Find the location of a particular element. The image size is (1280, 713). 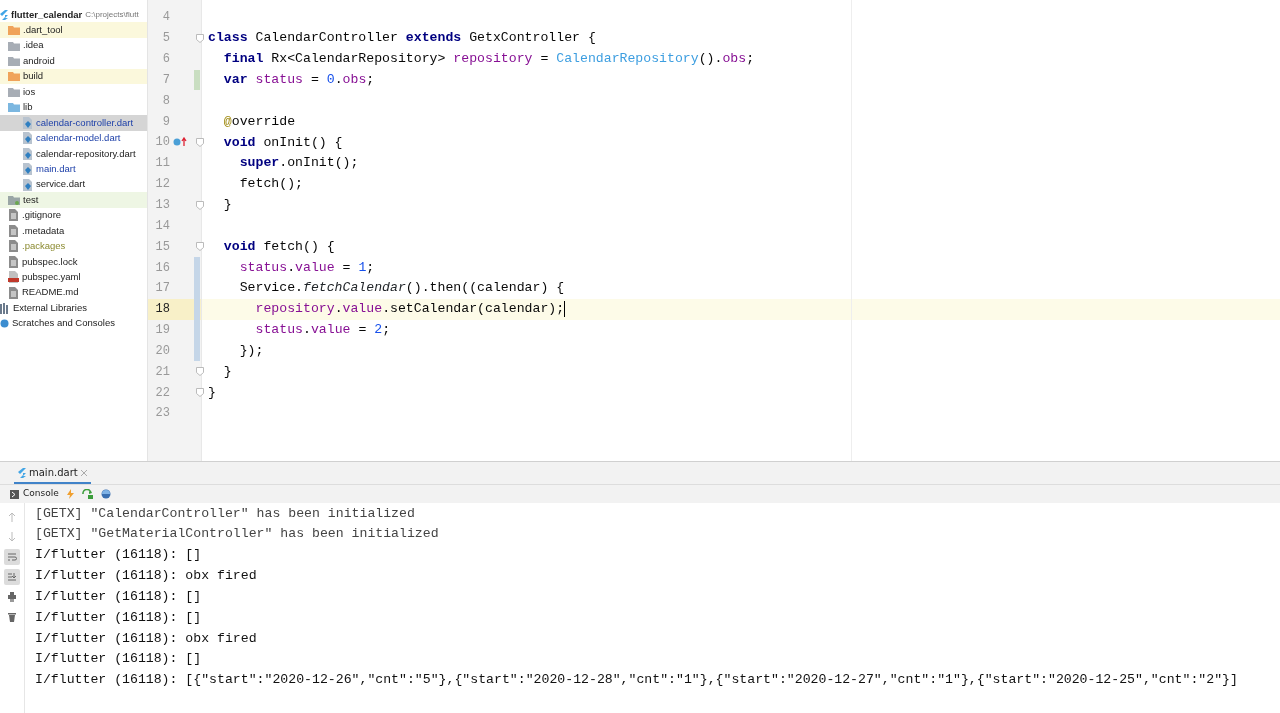

tree-item: .metadata is located at coordinates (73, 231).